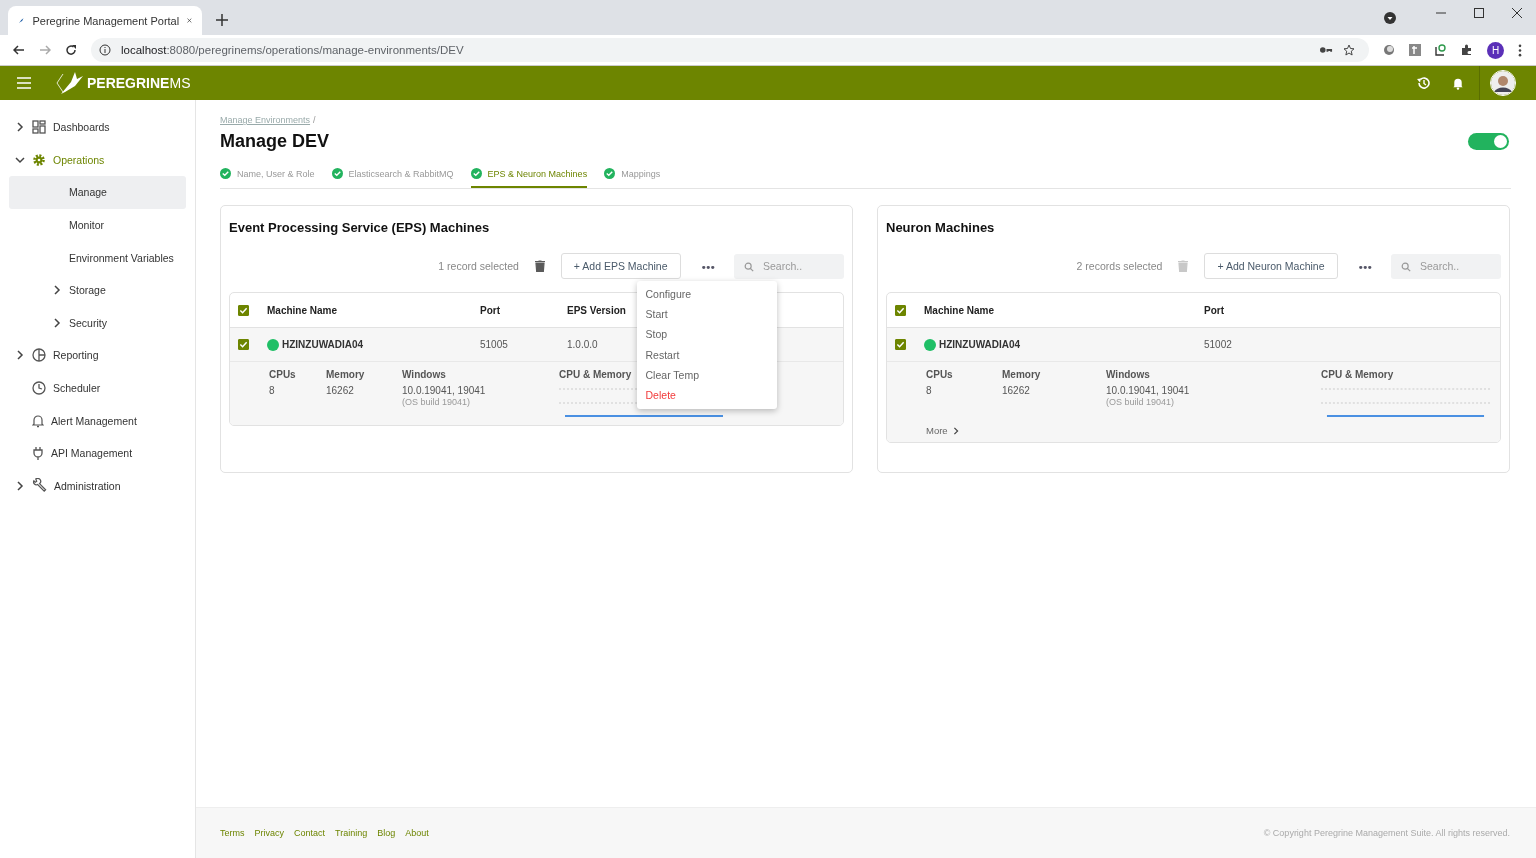 This screenshot has width=1536, height=858. What do you see at coordinates (1218, 344) in the screenshot?
I see `table-cell: 51002` at bounding box center [1218, 344].